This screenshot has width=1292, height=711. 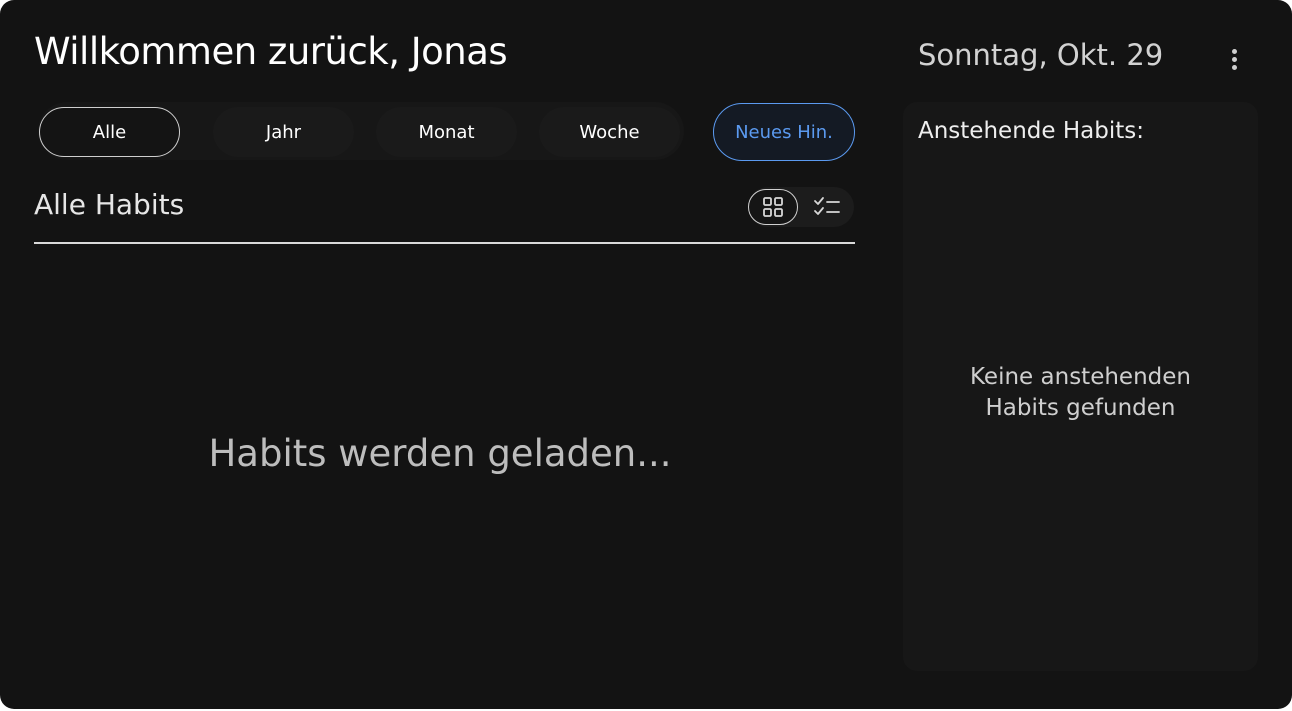 What do you see at coordinates (109, 204) in the screenshot?
I see `section-title: Alle Habits` at bounding box center [109, 204].